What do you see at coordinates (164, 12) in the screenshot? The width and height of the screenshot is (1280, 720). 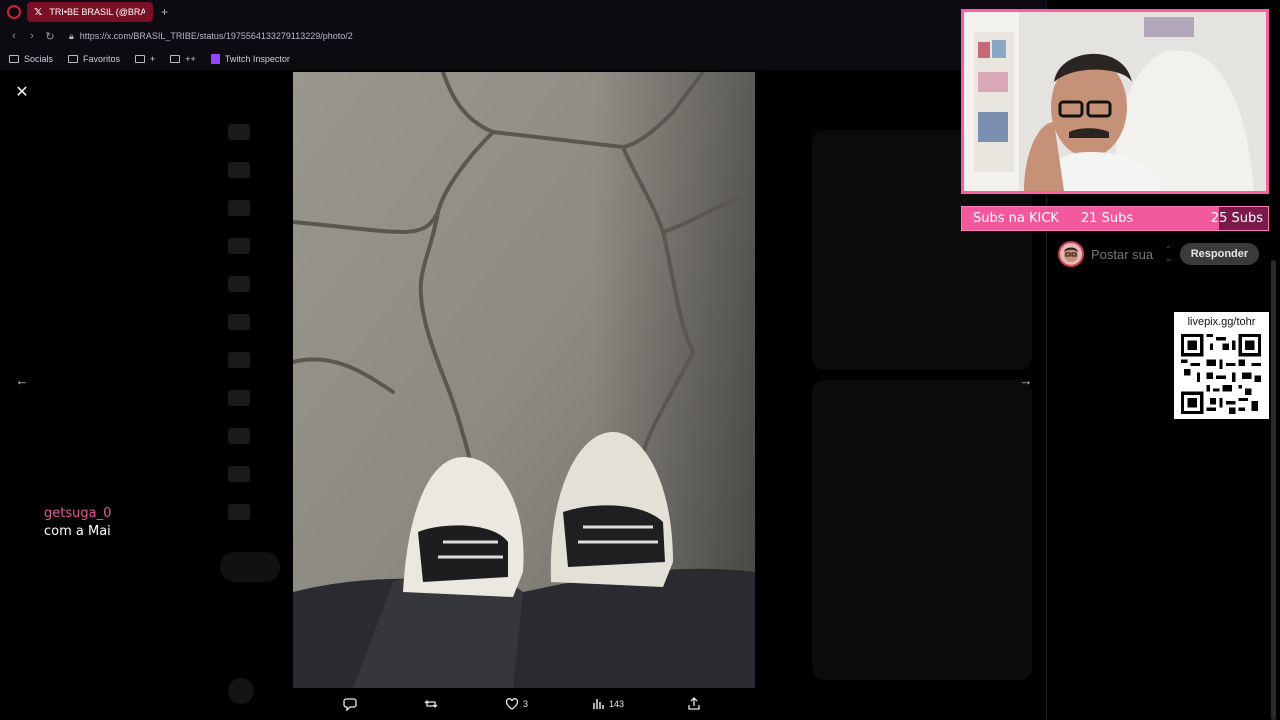 I see `new-tab-button: +` at bounding box center [164, 12].